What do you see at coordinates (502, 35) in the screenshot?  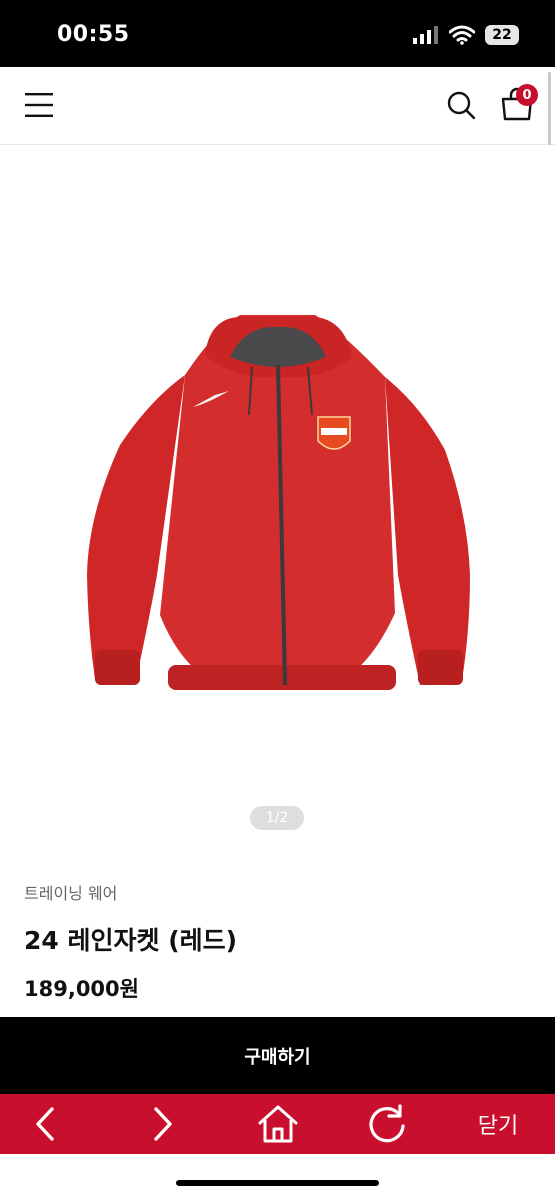 I see `battery-indicator: 22` at bounding box center [502, 35].